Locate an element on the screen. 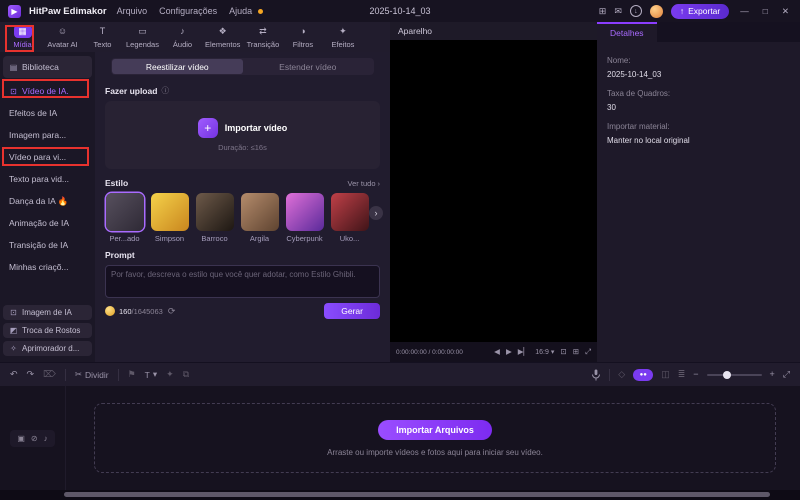 This screenshot has height=500, width=800. download-icon: ↓ is located at coordinates (635, 11).